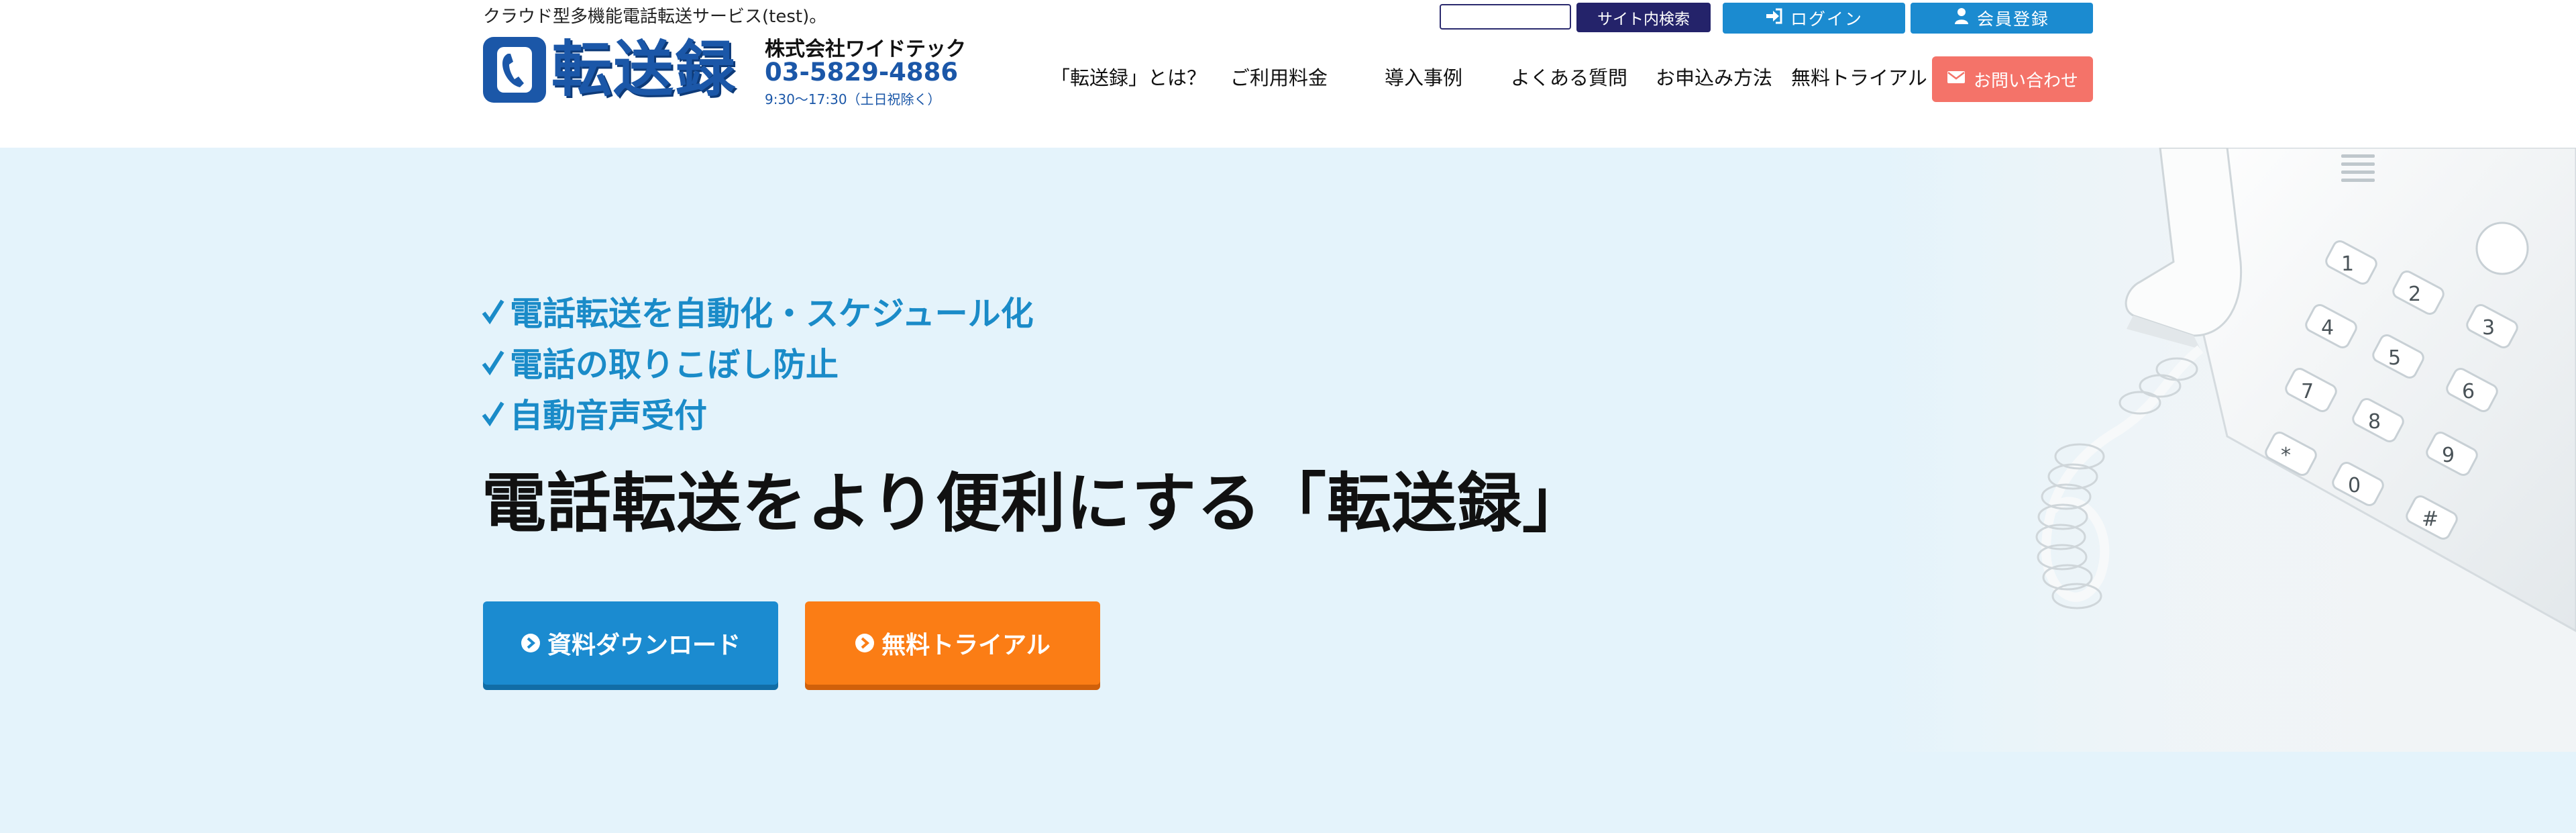  I want to click on register-button: 会員登録, so click(2002, 18).